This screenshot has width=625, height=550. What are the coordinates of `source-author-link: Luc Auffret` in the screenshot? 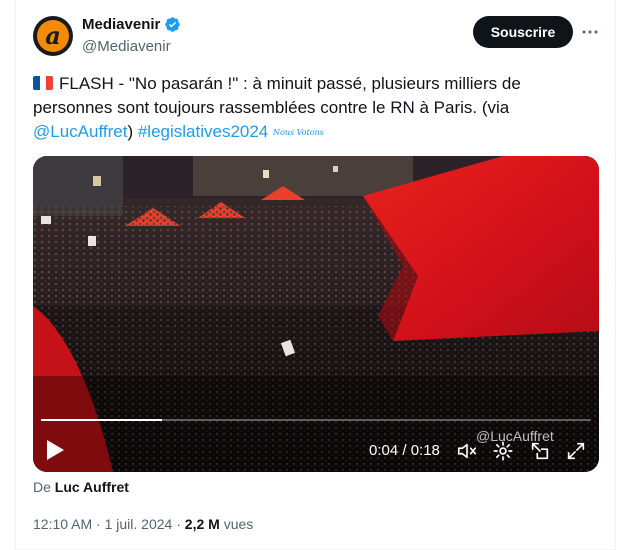 It's located at (92, 487).